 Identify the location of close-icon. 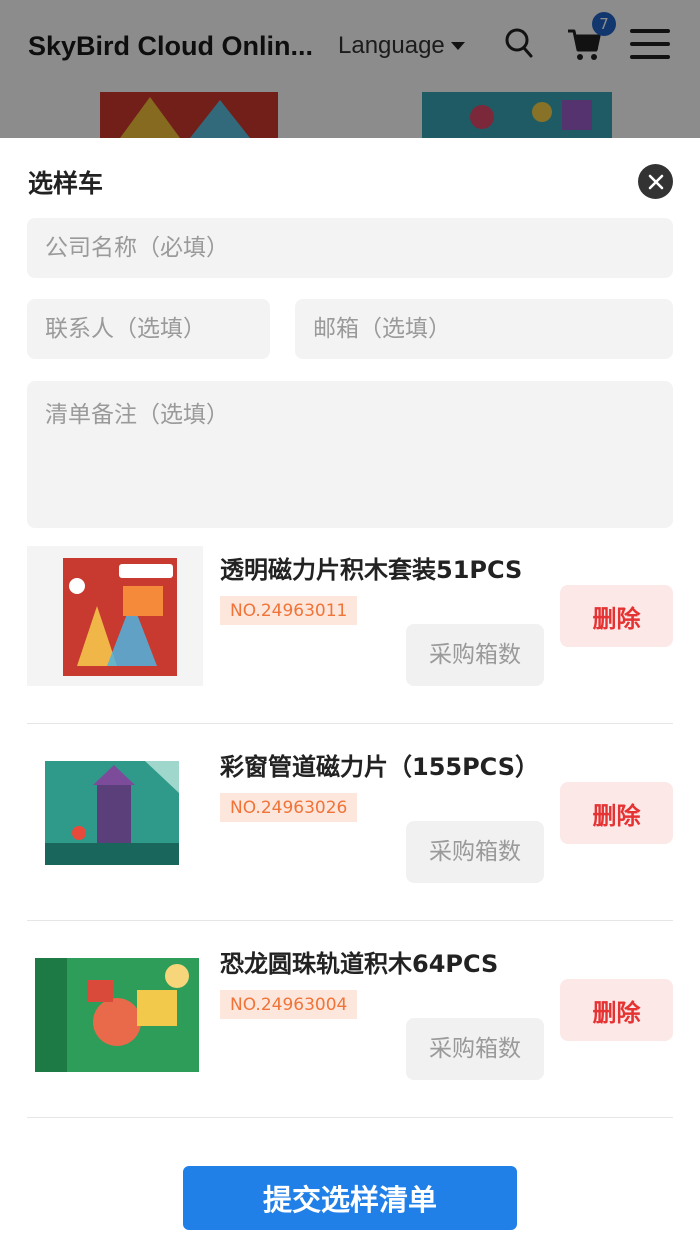
(655, 181).